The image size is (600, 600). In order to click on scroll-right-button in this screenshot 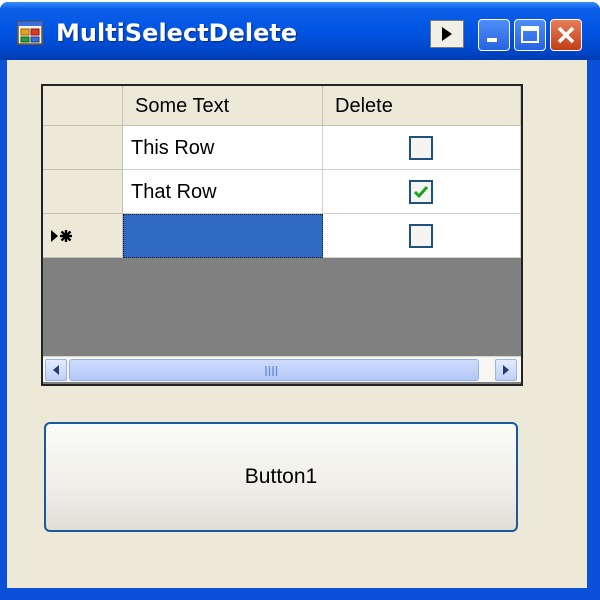, I will do `click(506, 370)`.